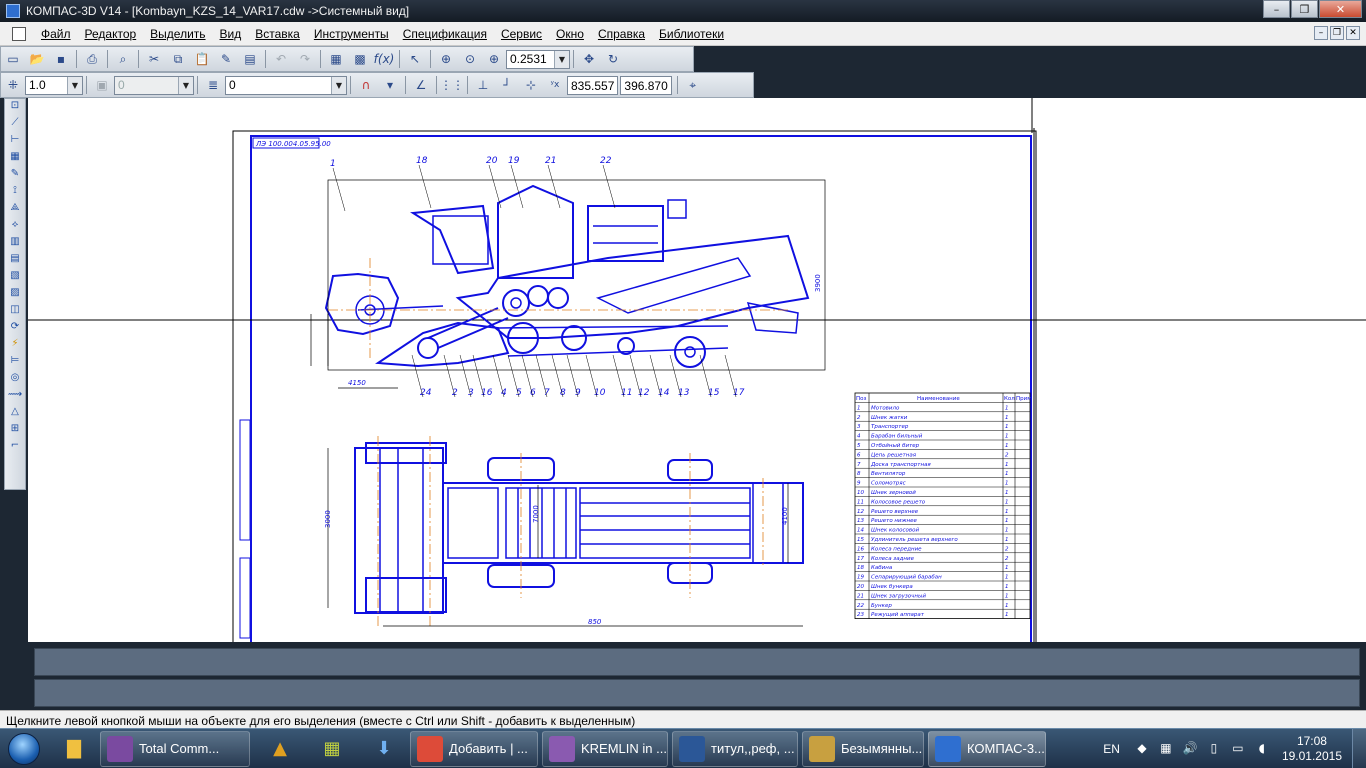 The image size is (1366, 768). I want to click on document-restore-button: ❐, so click(1337, 33).